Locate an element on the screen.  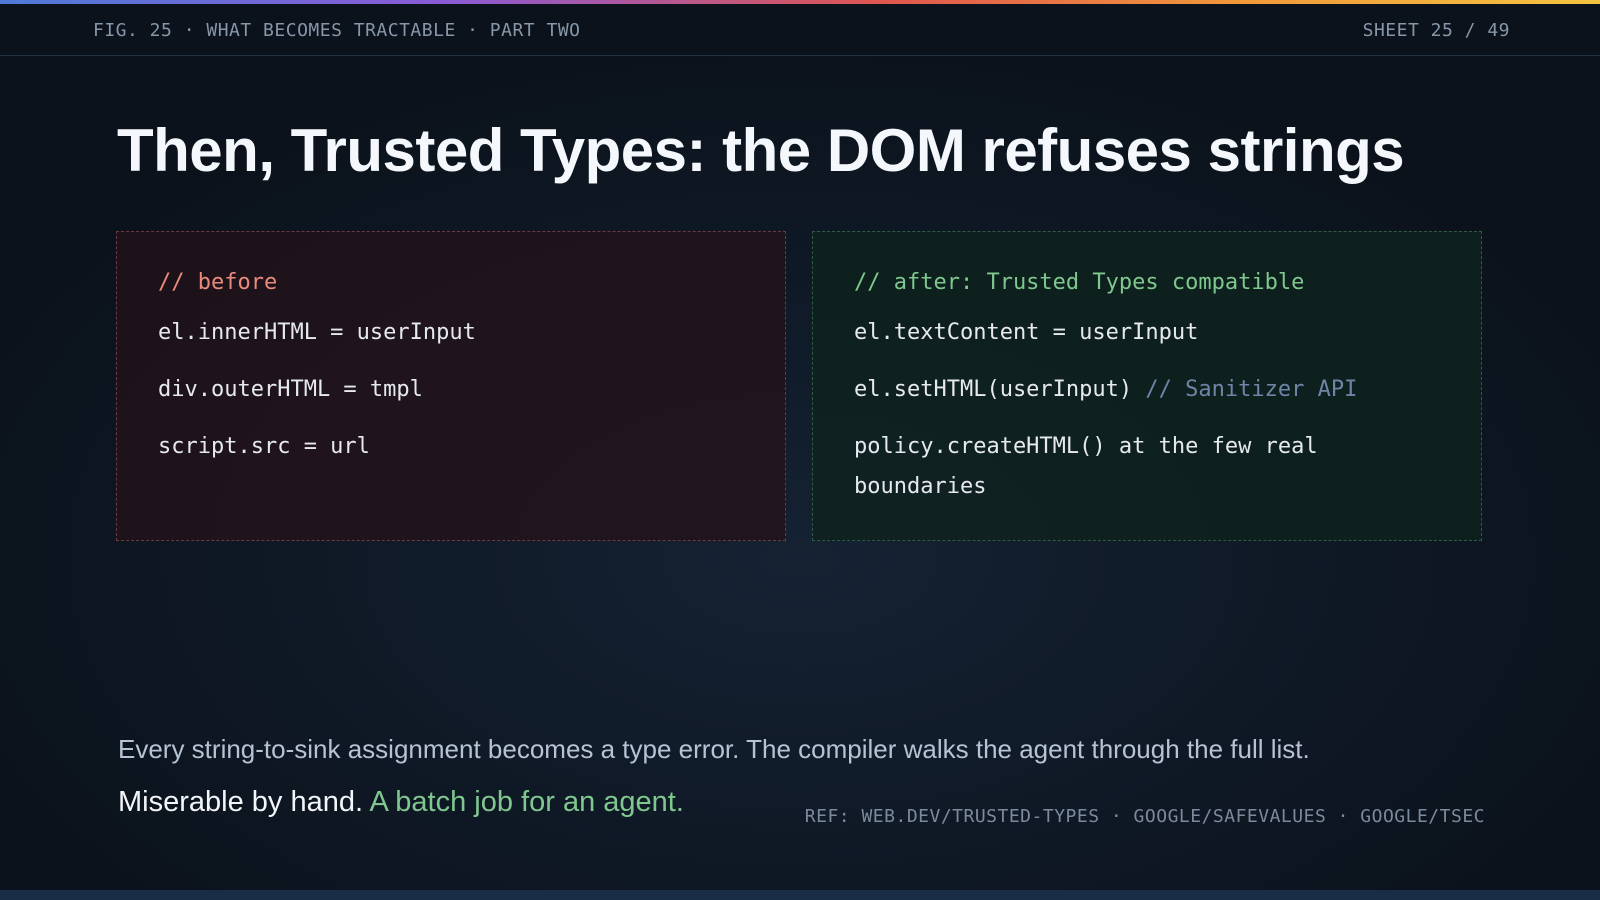
code-line: el.setHTML(userInput) // Sanitizer API is located at coordinates (1147, 390).